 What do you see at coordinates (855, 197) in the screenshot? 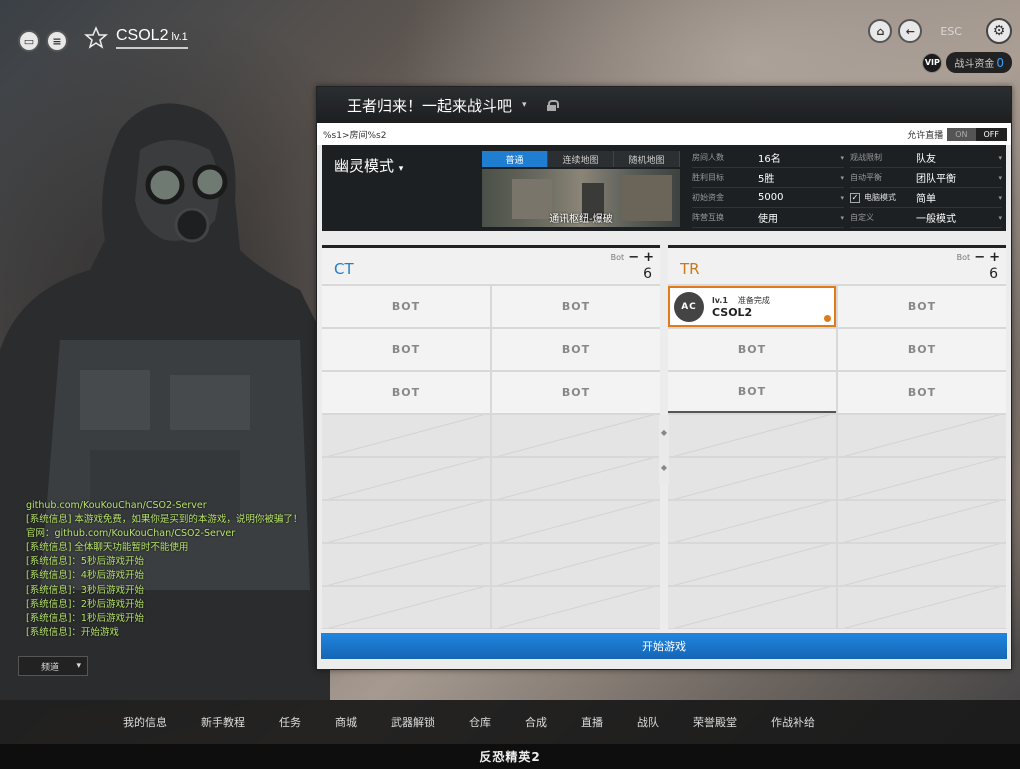
I see `bot-mode-checkbox: ✓` at bounding box center [855, 197].